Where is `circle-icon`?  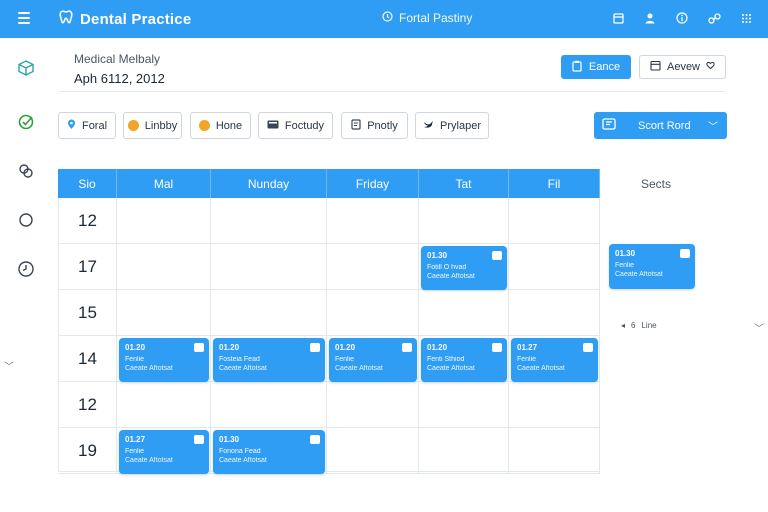 circle-icon is located at coordinates (26, 220).